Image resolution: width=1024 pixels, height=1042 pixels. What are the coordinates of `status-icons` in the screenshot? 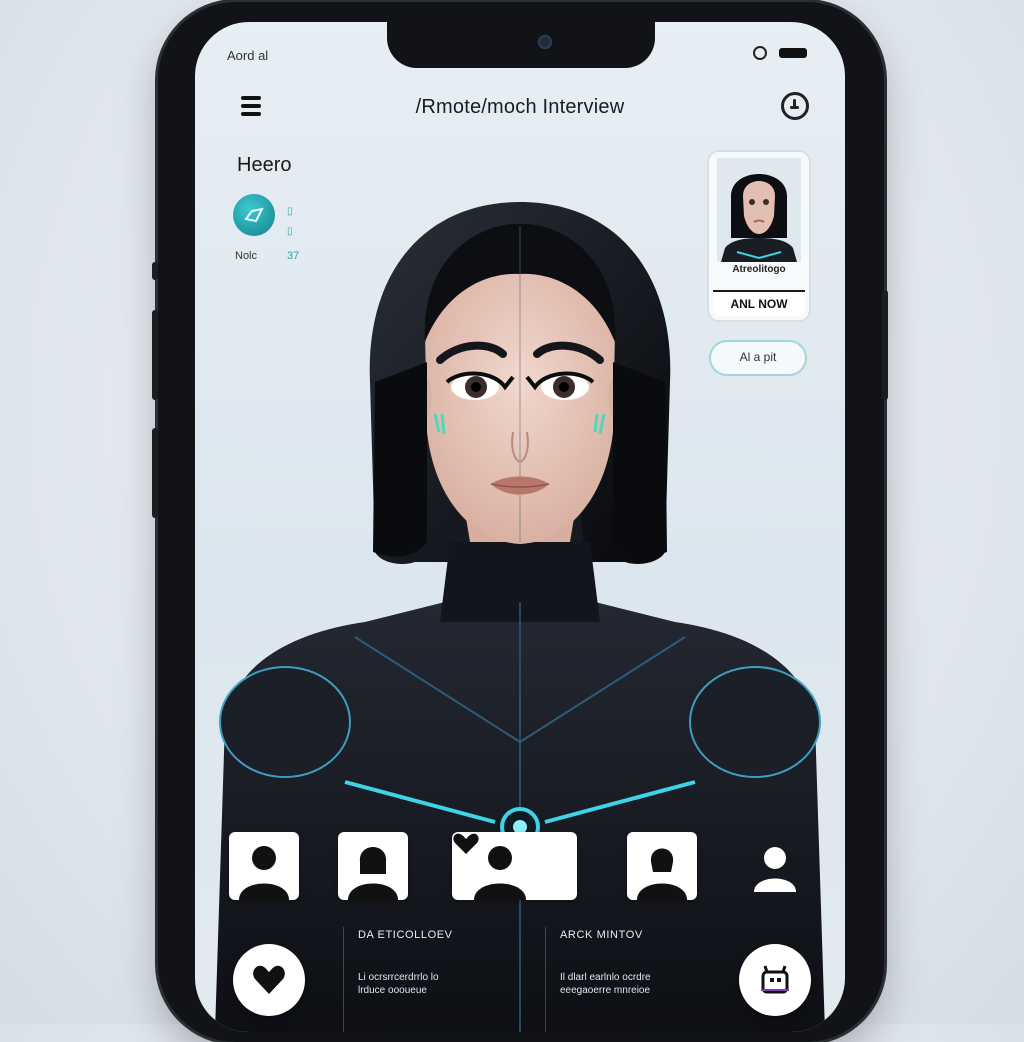 It's located at (780, 53).